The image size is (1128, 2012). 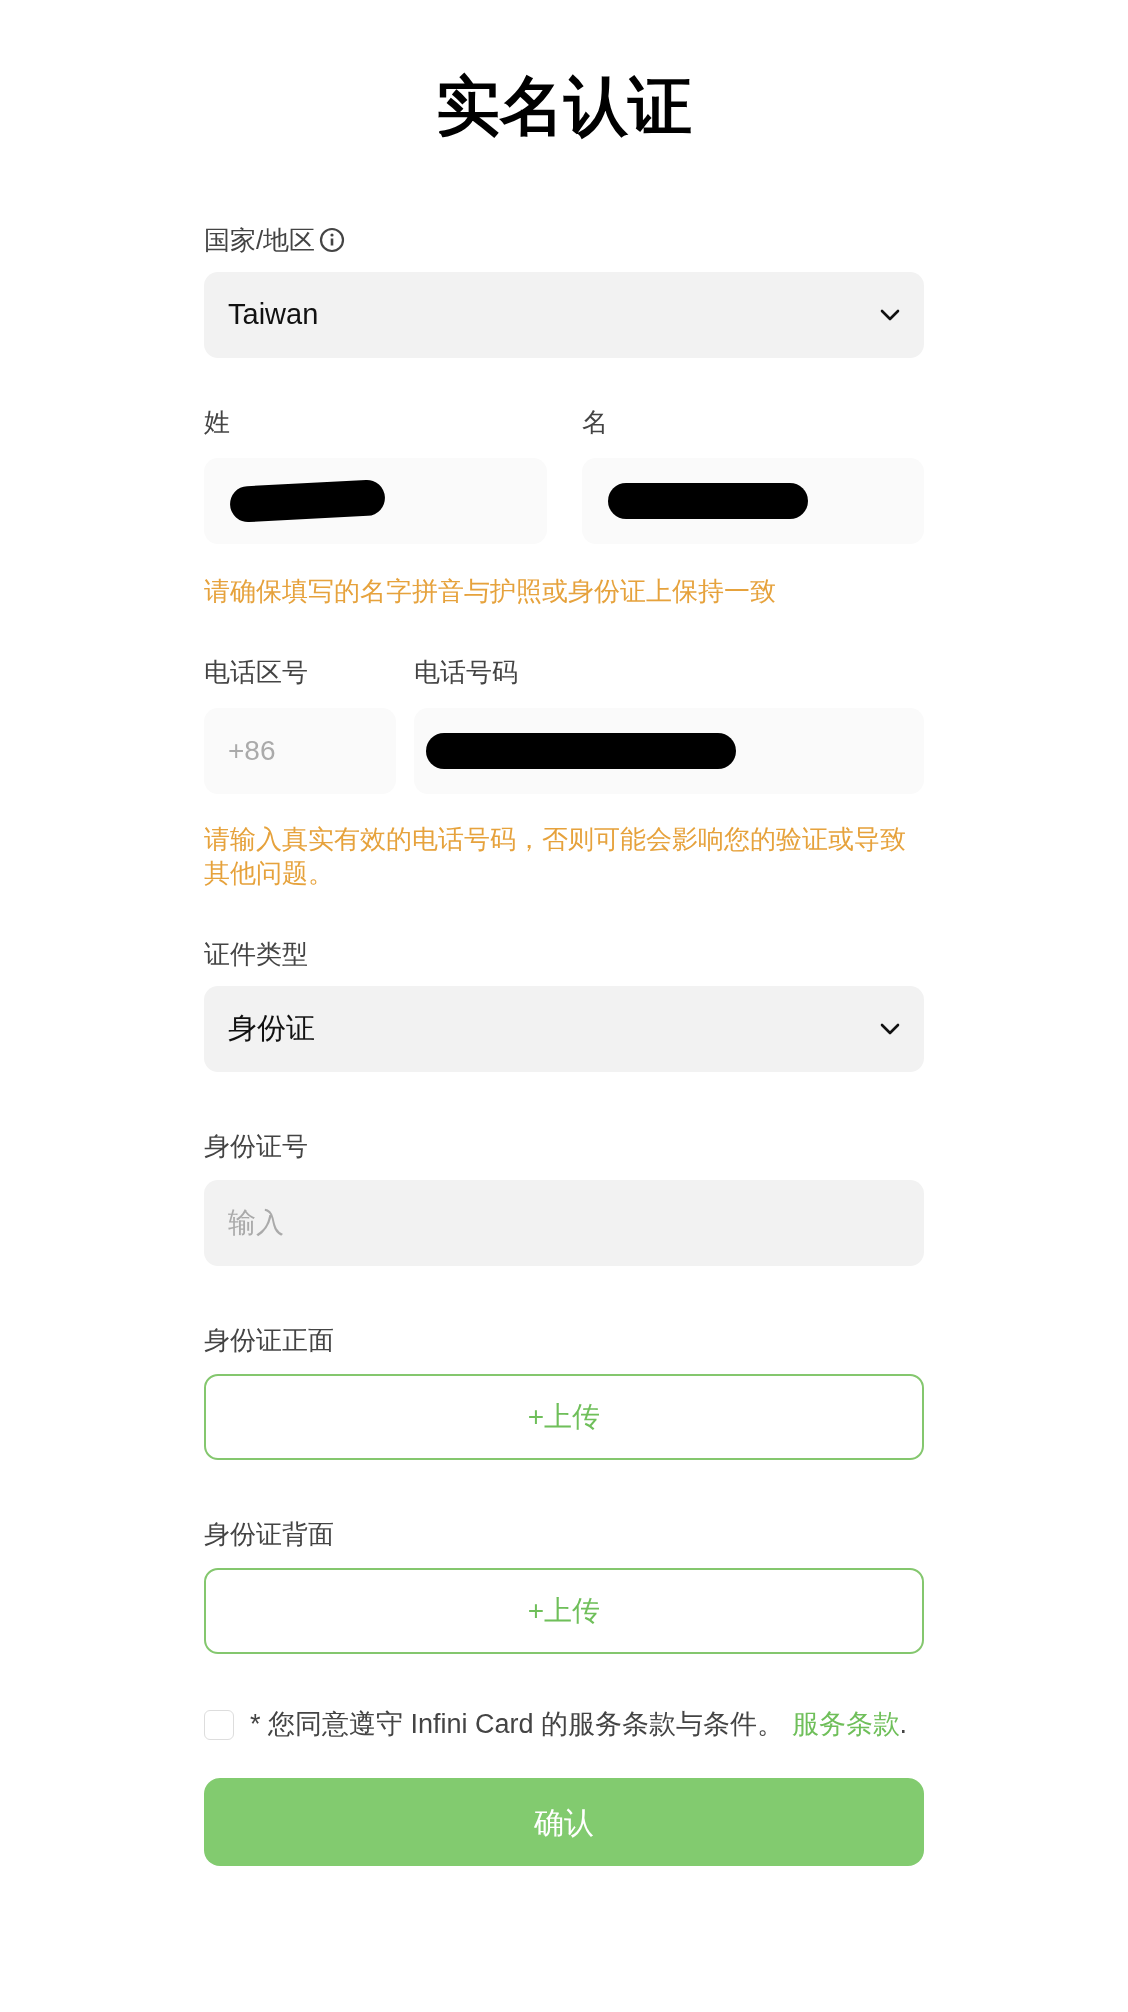 I want to click on field-label: 电话号码, so click(x=466, y=672).